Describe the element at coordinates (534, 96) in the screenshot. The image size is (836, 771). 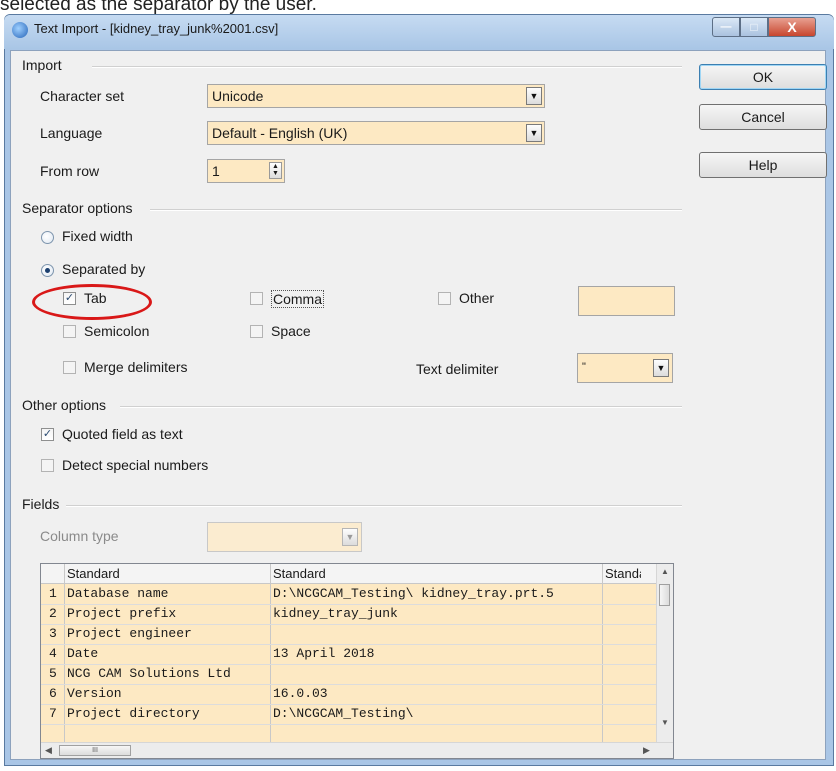
I see `charset-dropdown-arrow-icon: ▼` at that location.